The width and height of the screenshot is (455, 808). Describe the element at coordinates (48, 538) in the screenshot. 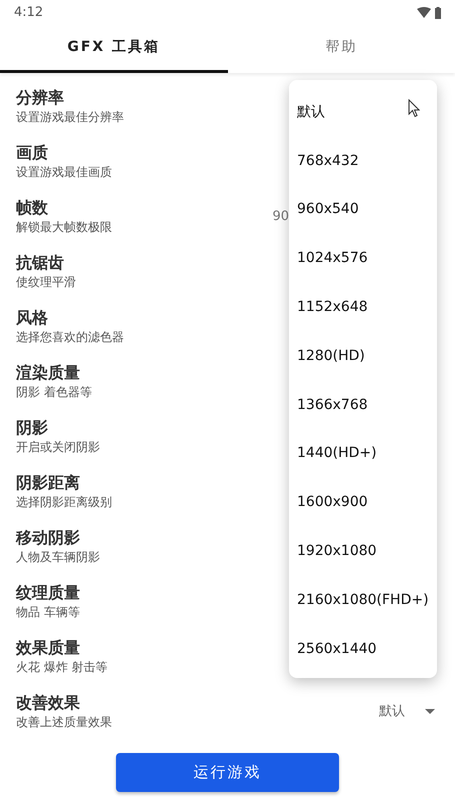

I see `setting-title: 移动阴影` at that location.